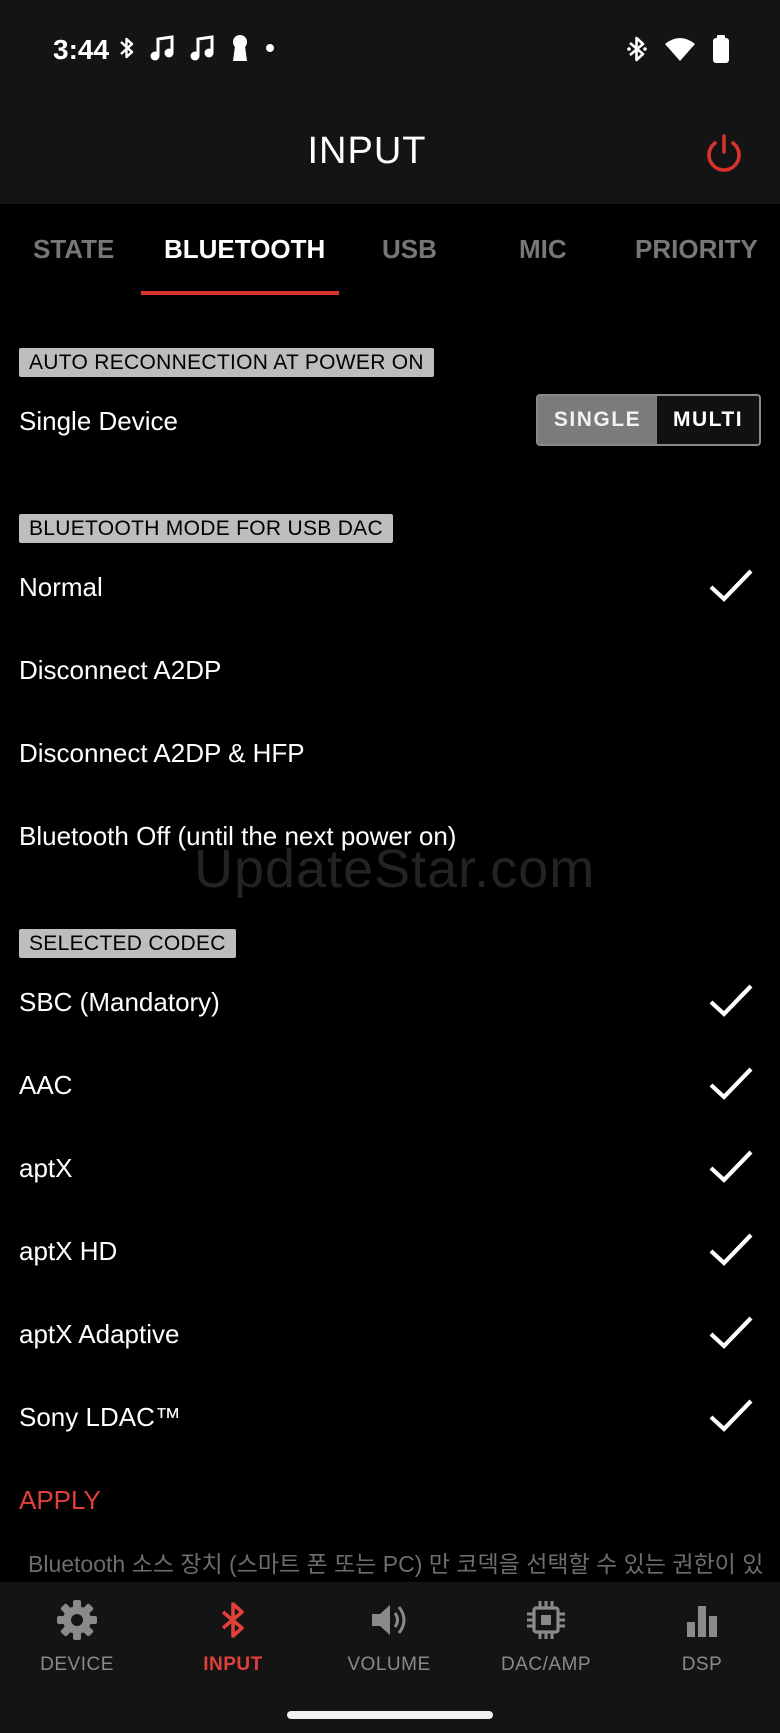 Image resolution: width=780 pixels, height=1733 pixels. What do you see at coordinates (77, 1664) in the screenshot?
I see `nav-label-device: DEVICE` at bounding box center [77, 1664].